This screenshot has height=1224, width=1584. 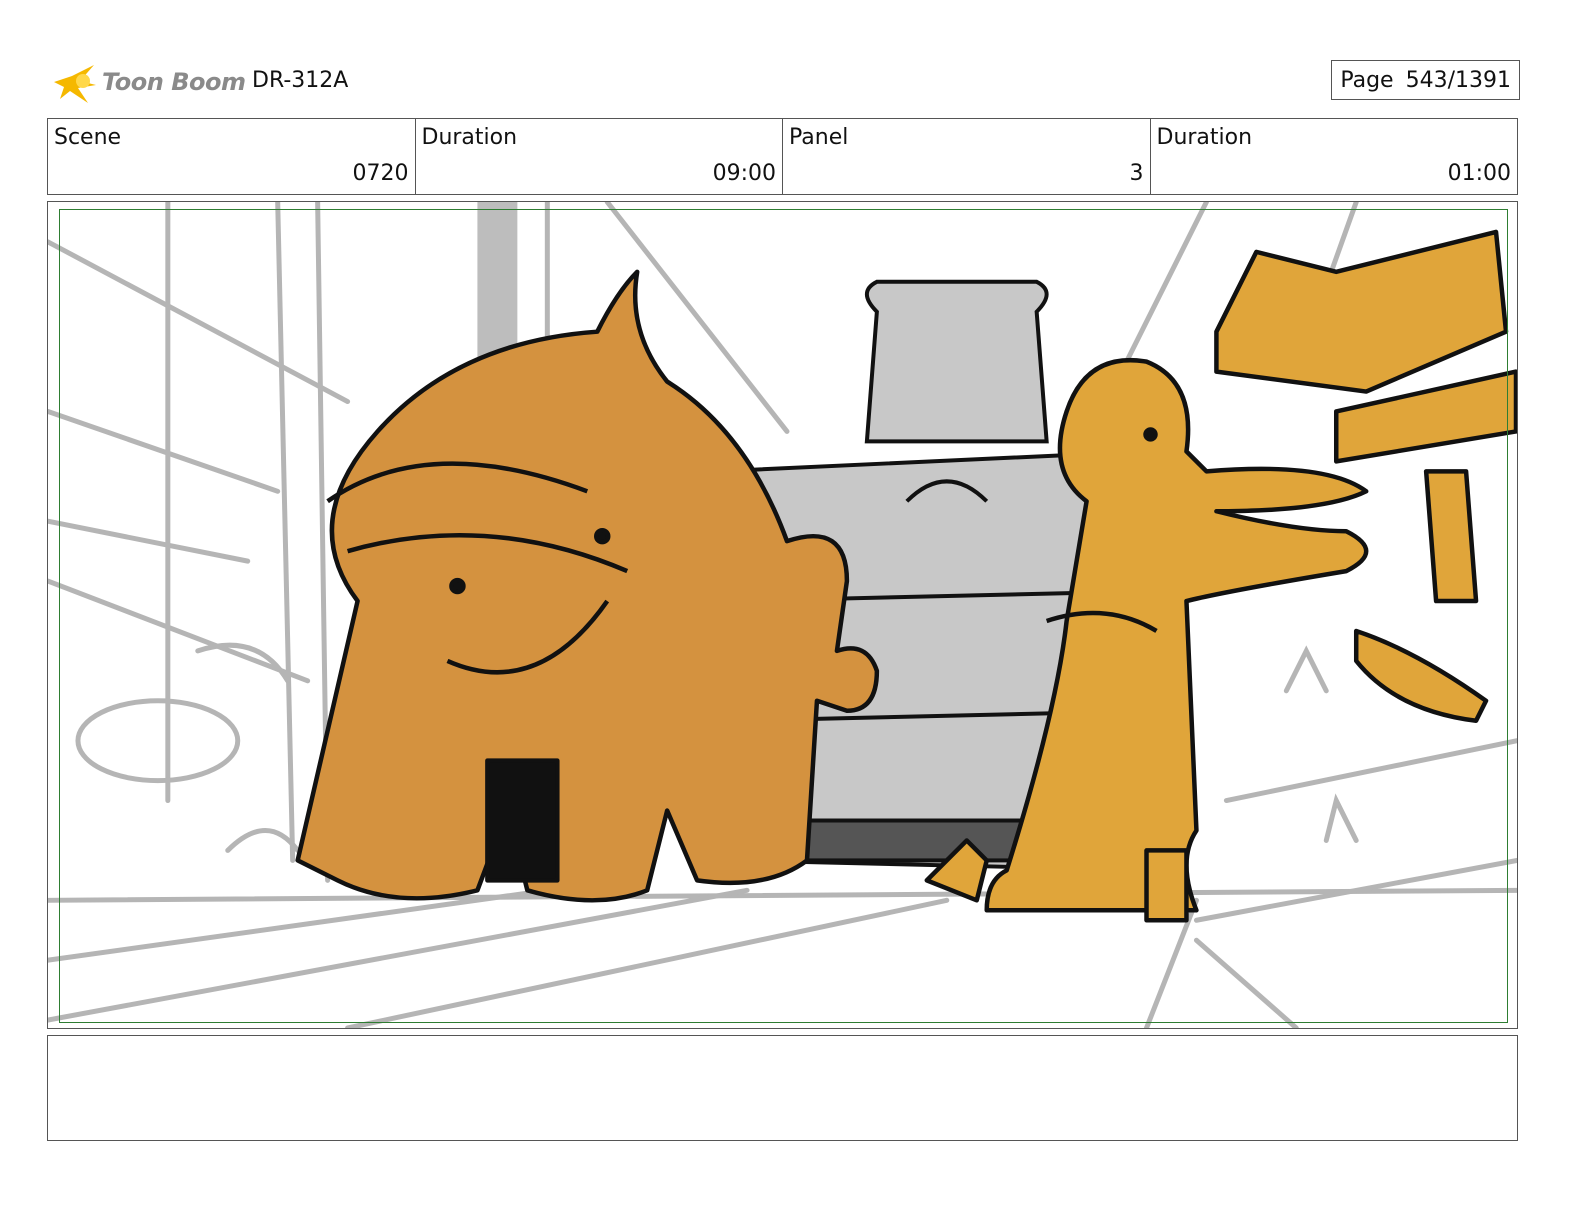 I want to click on scene-cell: Scene 0720, so click(x=232, y=156).